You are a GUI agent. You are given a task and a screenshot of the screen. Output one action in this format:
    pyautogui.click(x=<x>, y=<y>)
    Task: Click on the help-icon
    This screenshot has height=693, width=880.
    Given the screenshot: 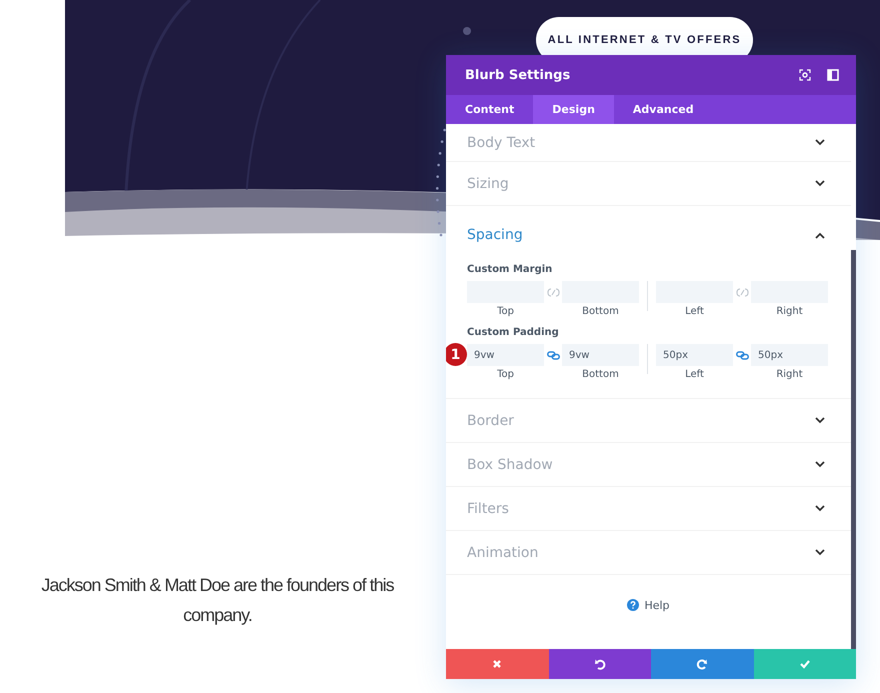 What is the action you would take?
    pyautogui.click(x=633, y=605)
    